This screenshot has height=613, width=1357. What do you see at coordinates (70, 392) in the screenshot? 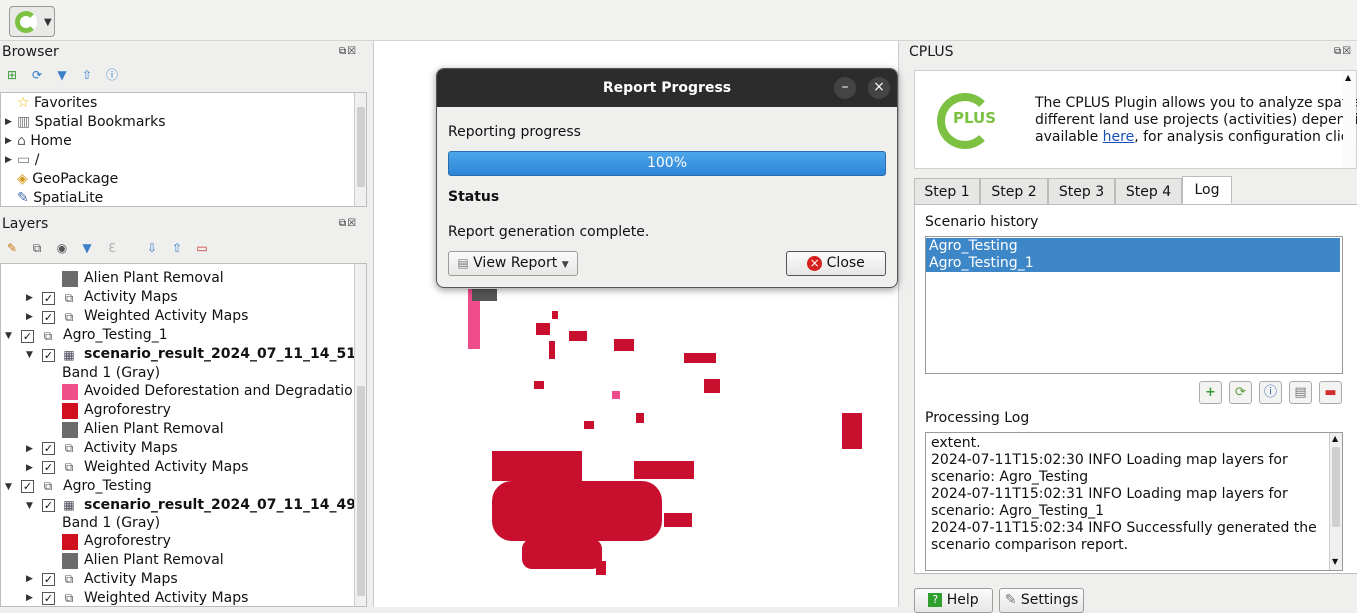
I see `legend-swatch` at bounding box center [70, 392].